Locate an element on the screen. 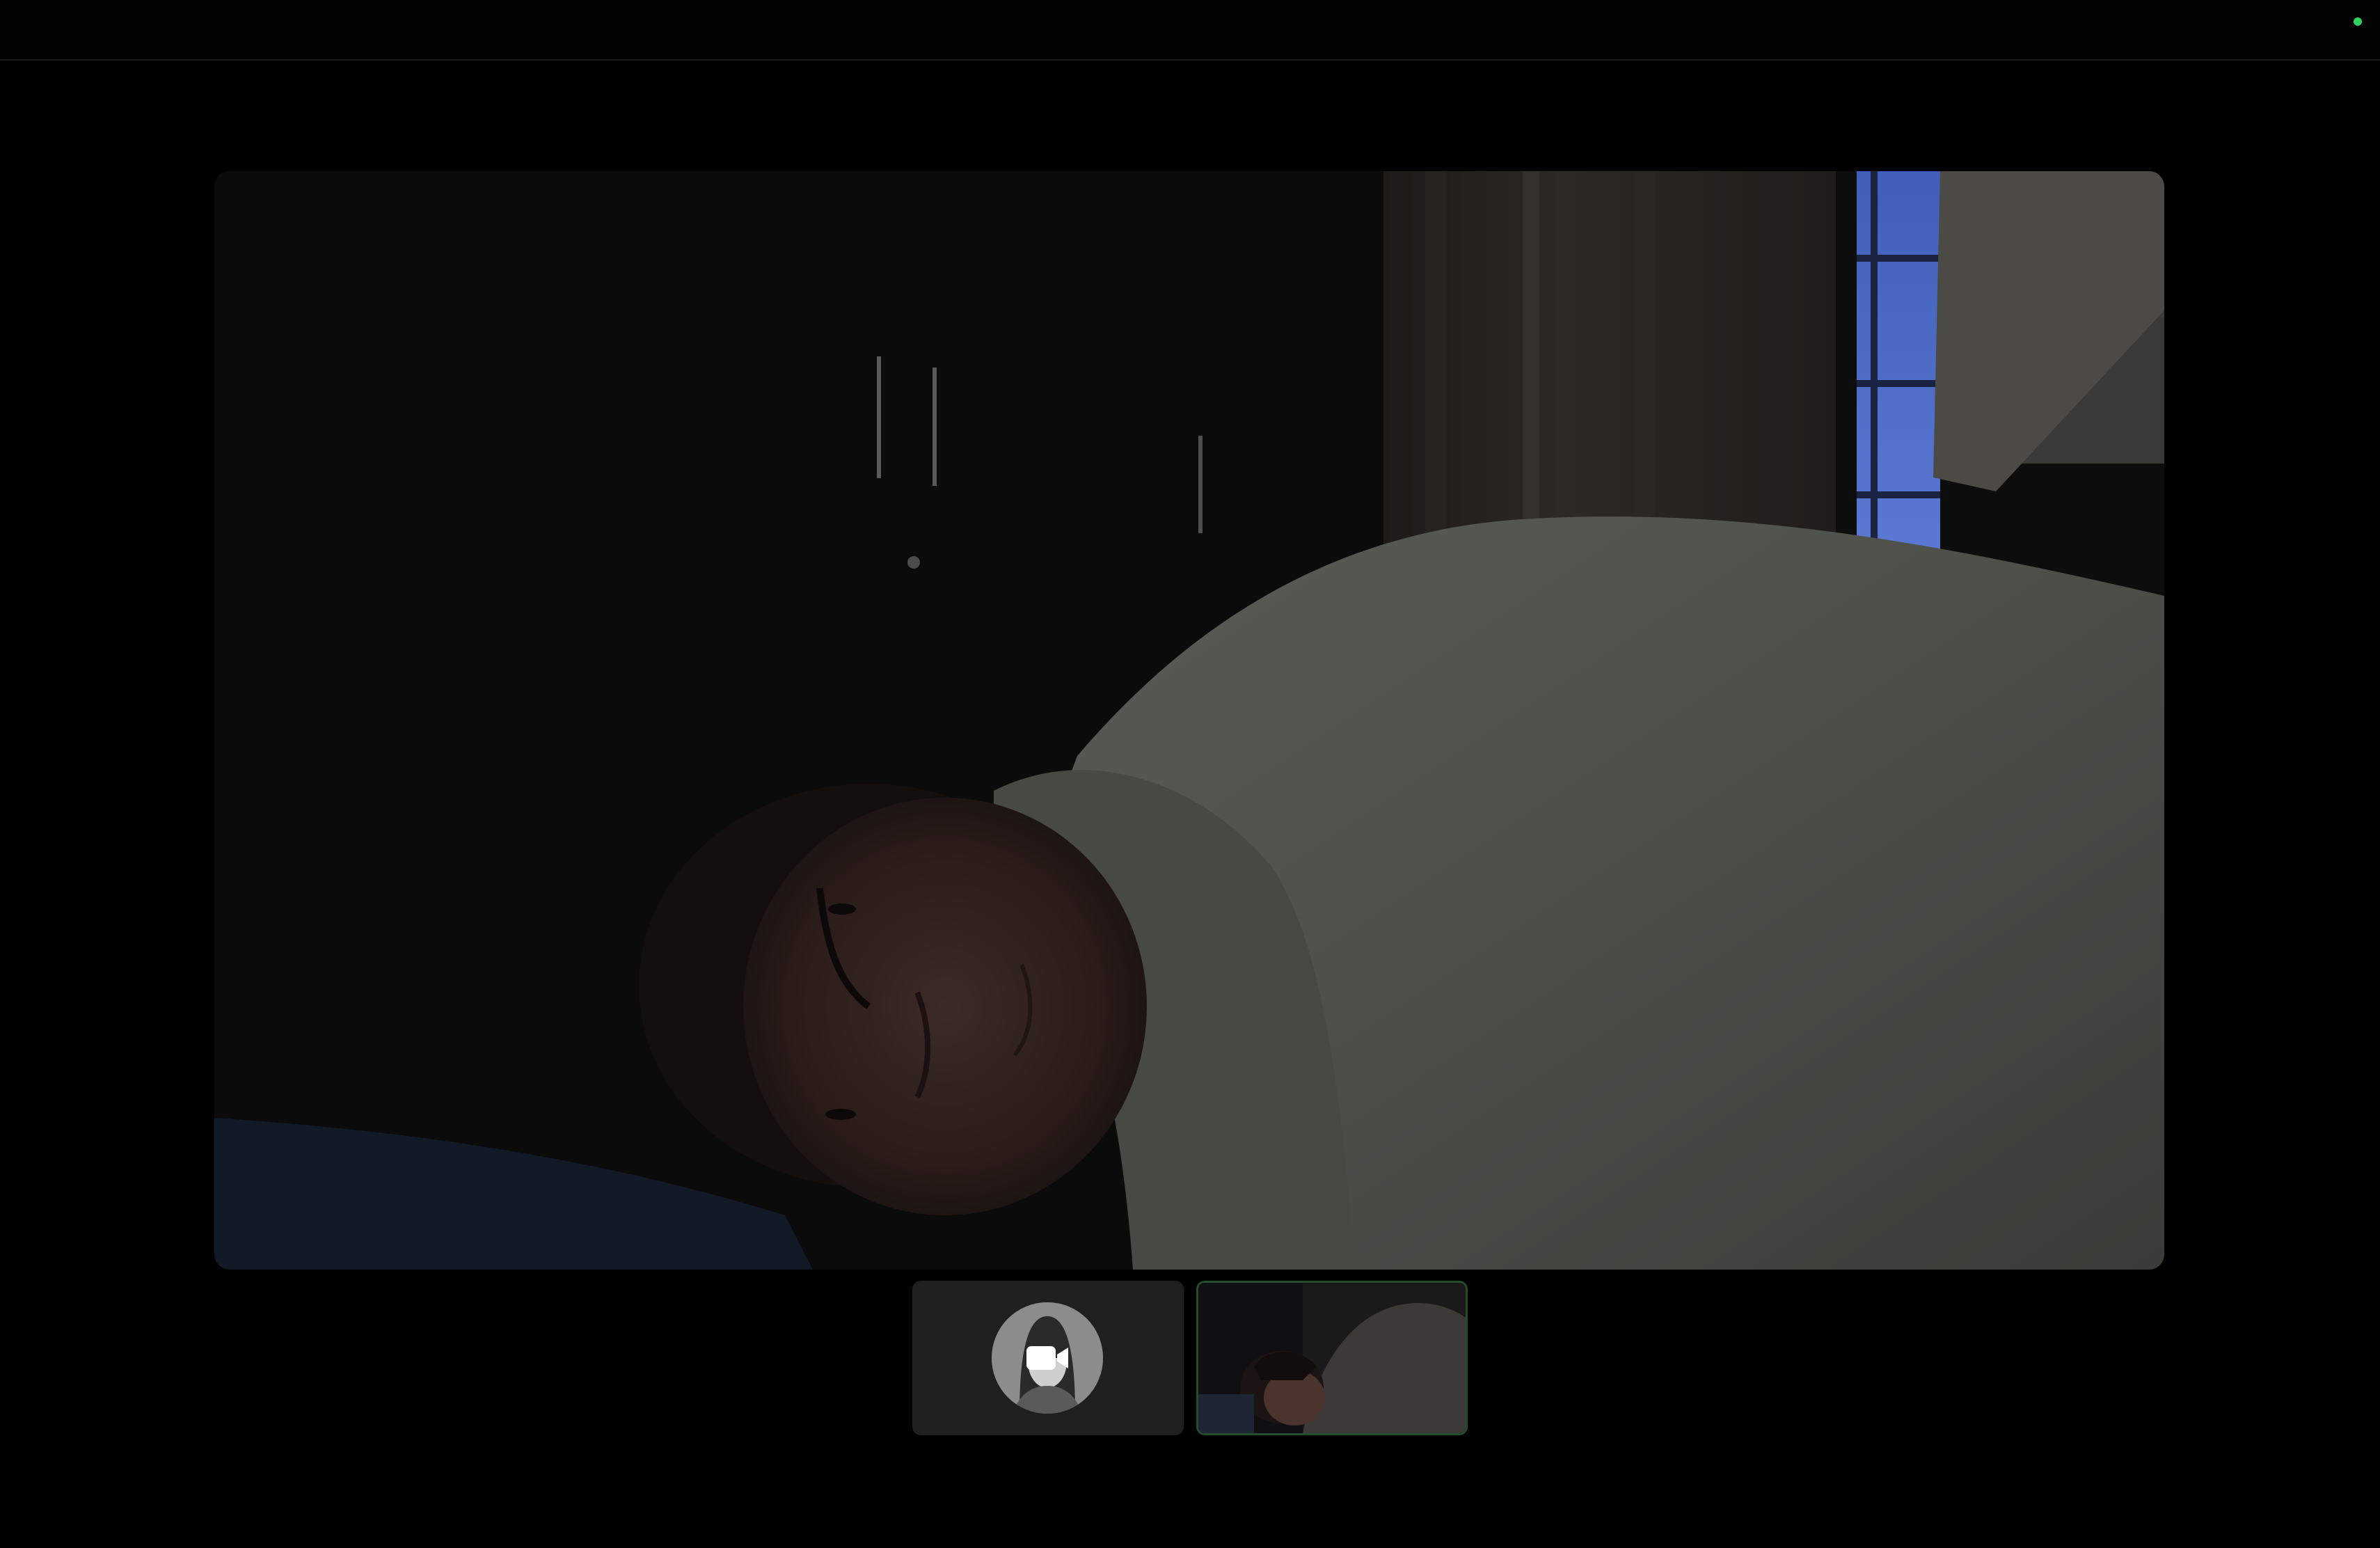 This screenshot has height=1548, width=2380. participant-video-thumbnail is located at coordinates (1332, 1358).